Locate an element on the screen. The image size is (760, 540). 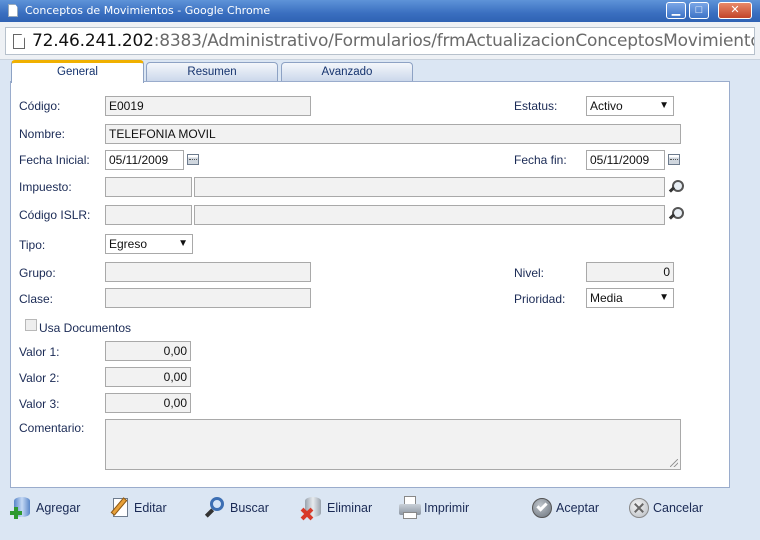
fecha-inicial-input: 05/11/2009 is located at coordinates (144, 160).